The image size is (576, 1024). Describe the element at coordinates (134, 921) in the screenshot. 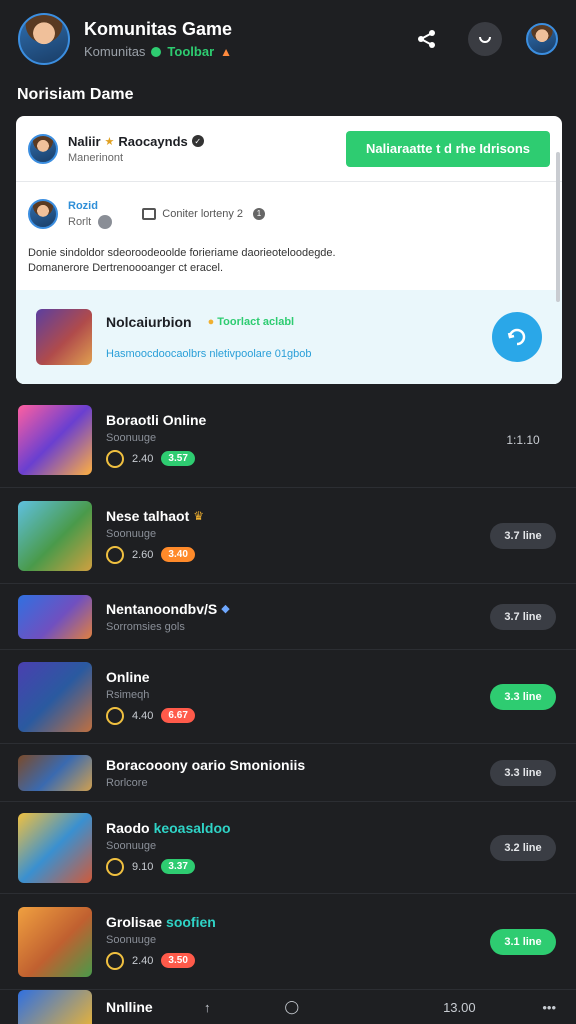

I see `game-title-text: Grolisae` at that location.